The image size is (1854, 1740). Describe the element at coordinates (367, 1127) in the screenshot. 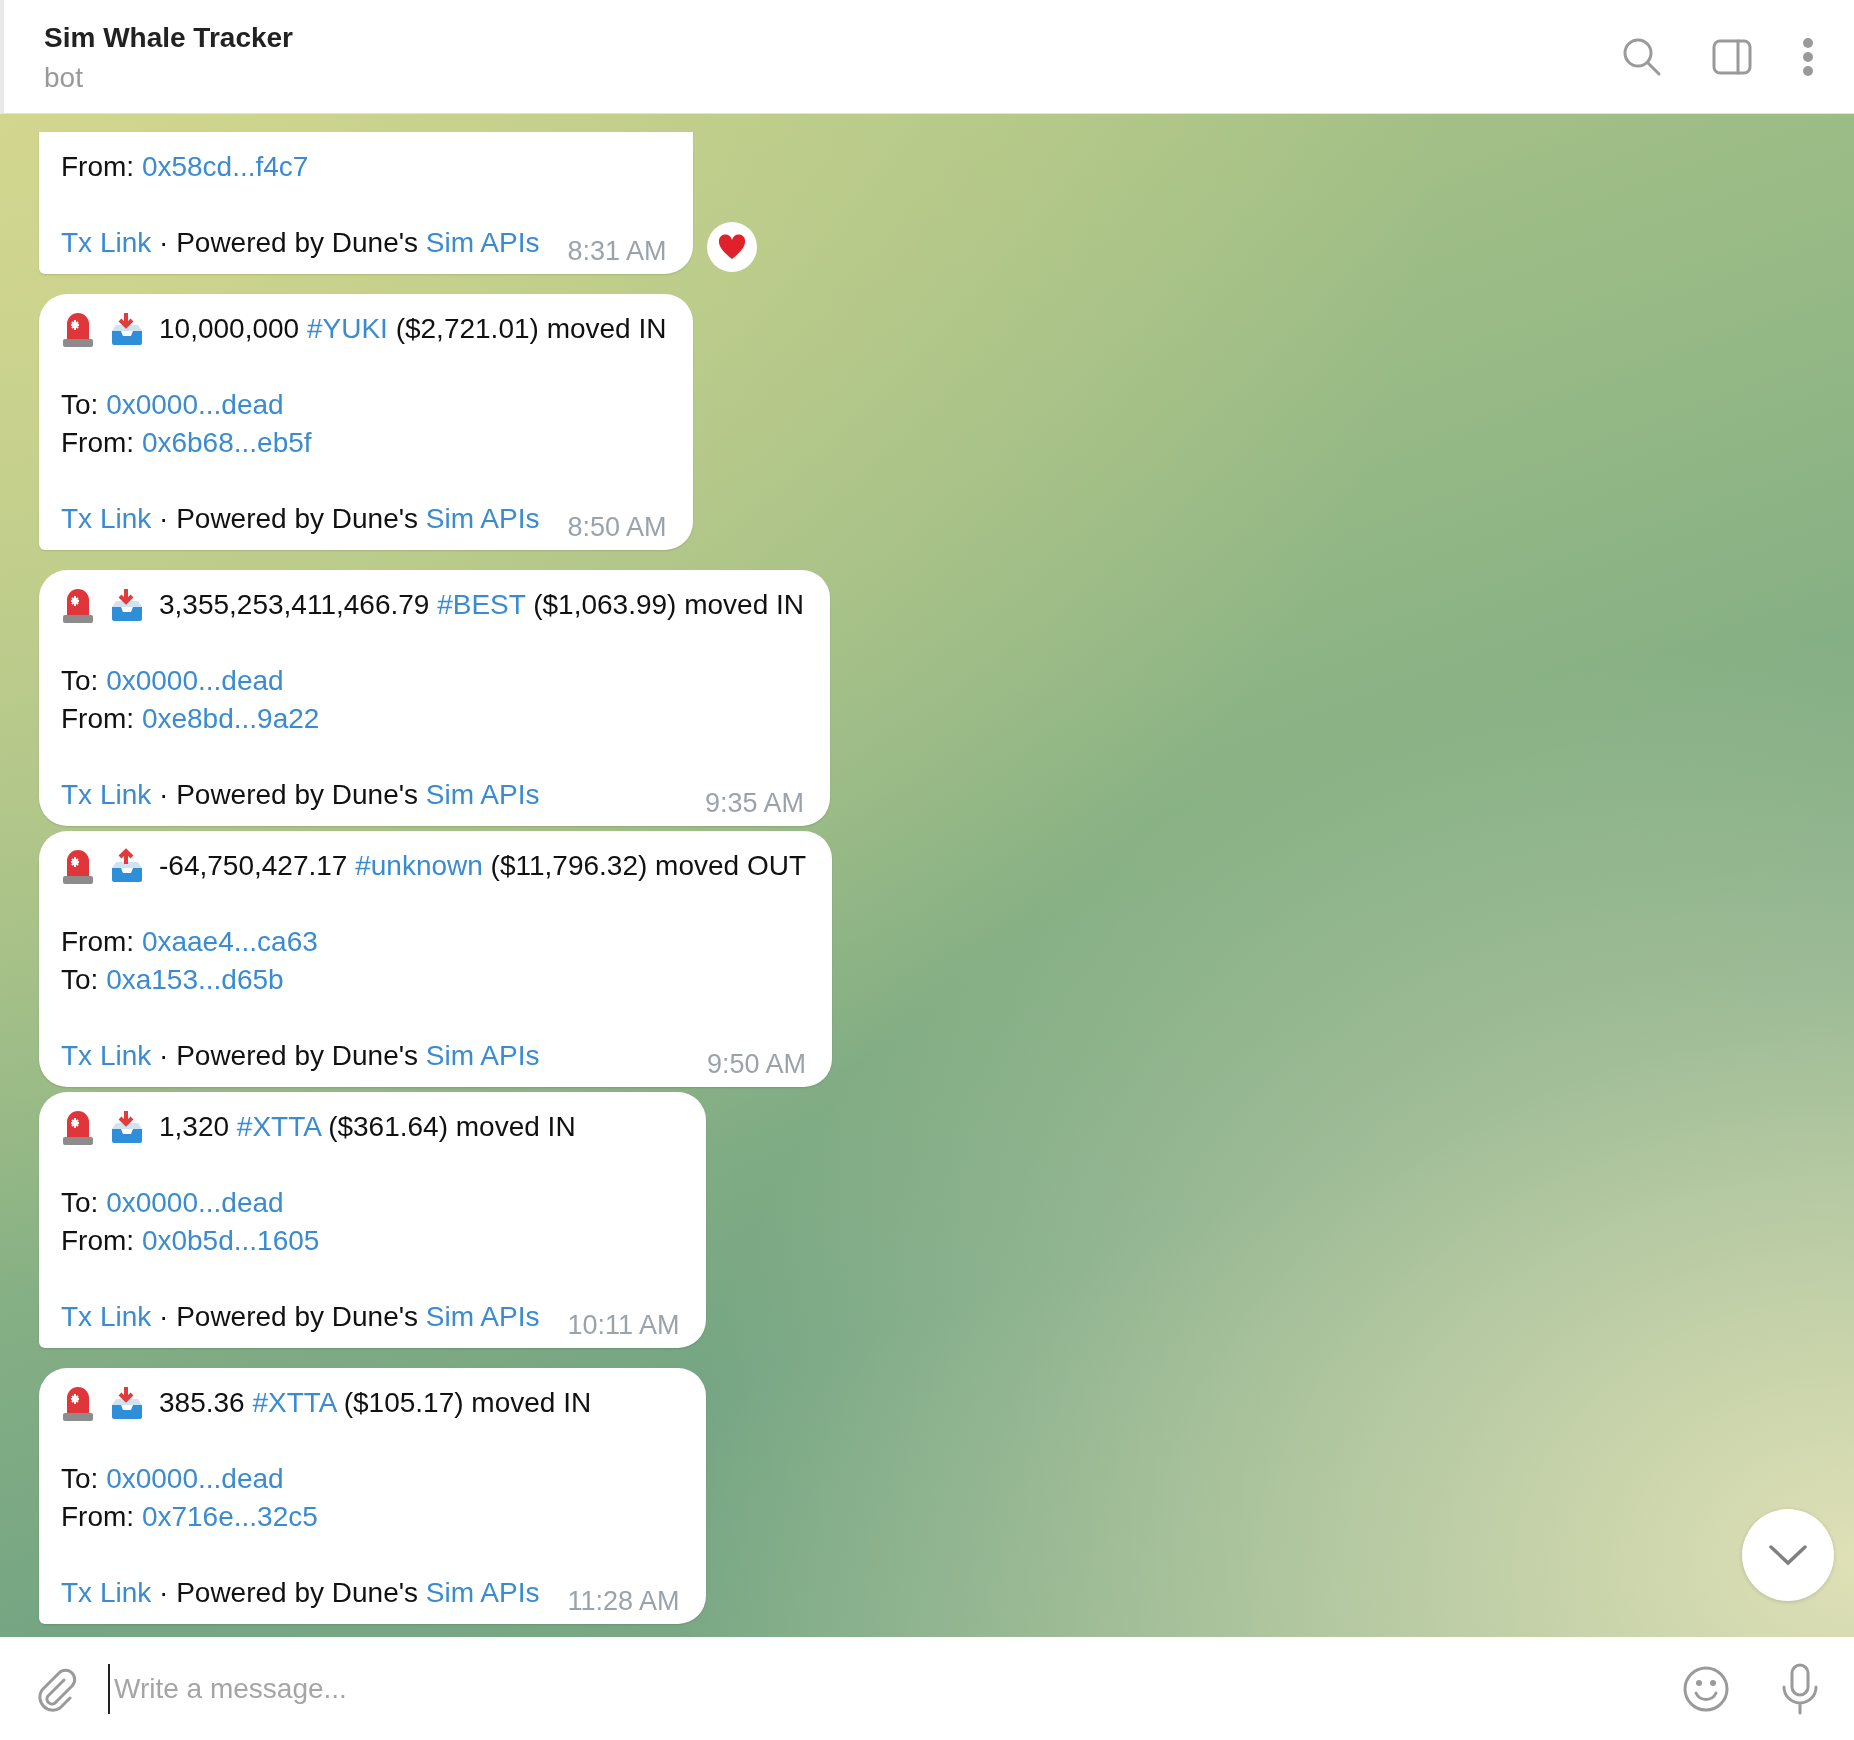

I see `alert-headline: 1,320 #XTTA ($361.64) moved IN` at that location.